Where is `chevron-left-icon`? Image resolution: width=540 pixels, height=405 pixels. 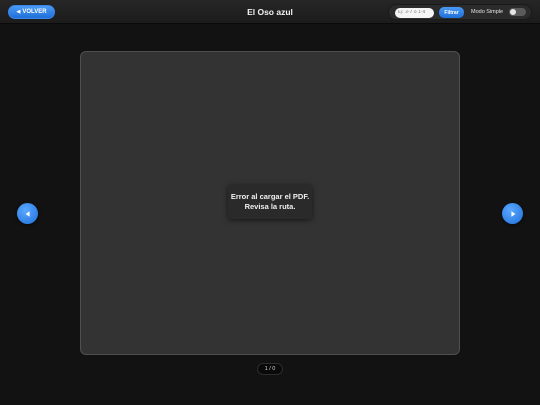 chevron-left-icon is located at coordinates (27, 213).